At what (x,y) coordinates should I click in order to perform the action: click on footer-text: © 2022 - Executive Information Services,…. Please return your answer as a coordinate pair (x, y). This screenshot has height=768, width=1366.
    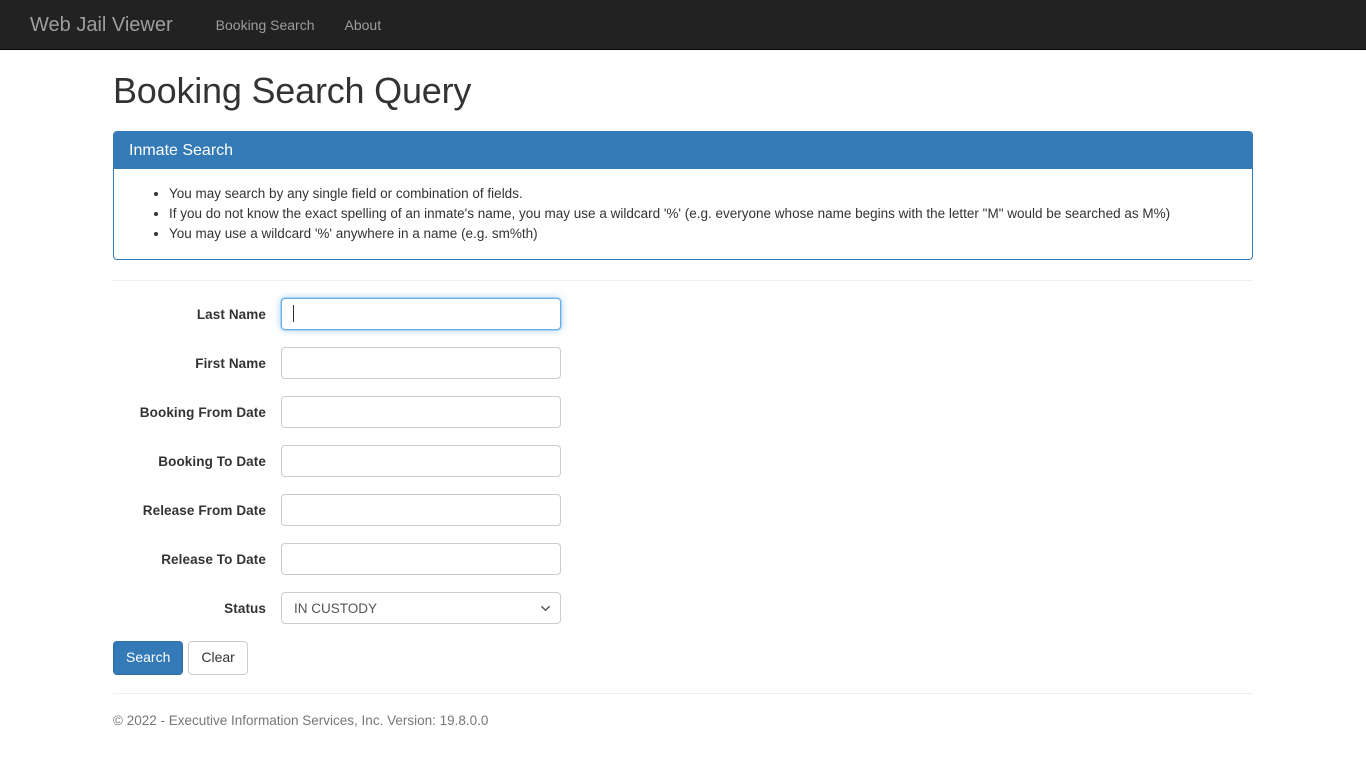
    Looking at the image, I should click on (301, 721).